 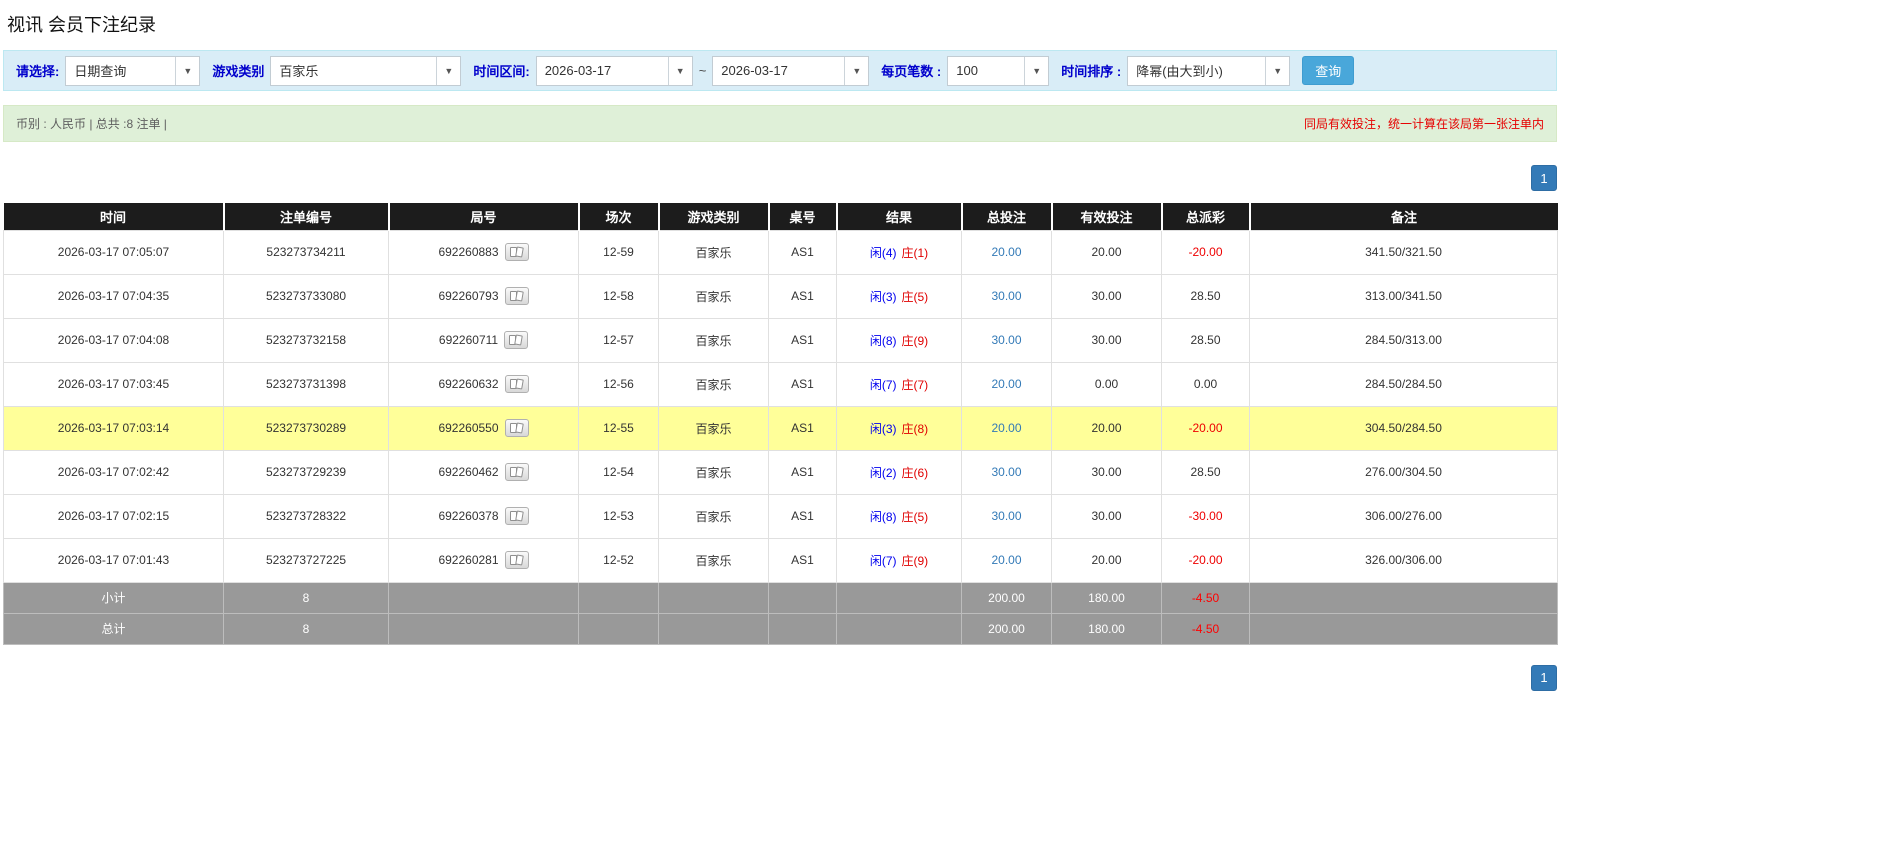 What do you see at coordinates (899, 516) in the screenshot?
I see `cell-result: 闲(8) 庄(5)` at bounding box center [899, 516].